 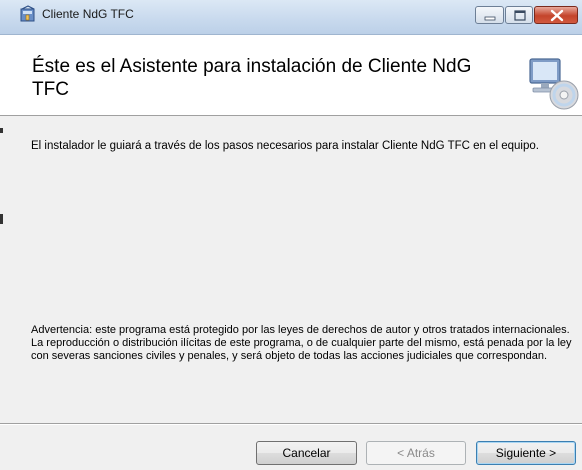 What do you see at coordinates (291, 424) in the screenshot?
I see `footer-divider` at bounding box center [291, 424].